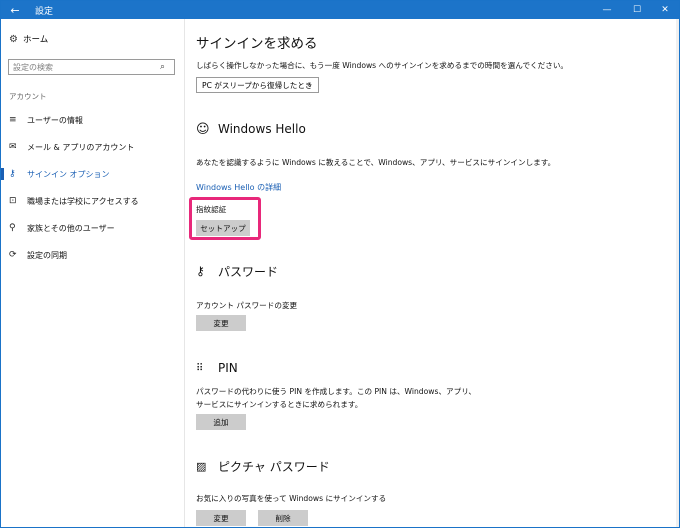 The height and width of the screenshot is (528, 680). Describe the element at coordinates (228, 368) in the screenshot. I see `pin-title: PIN` at that location.